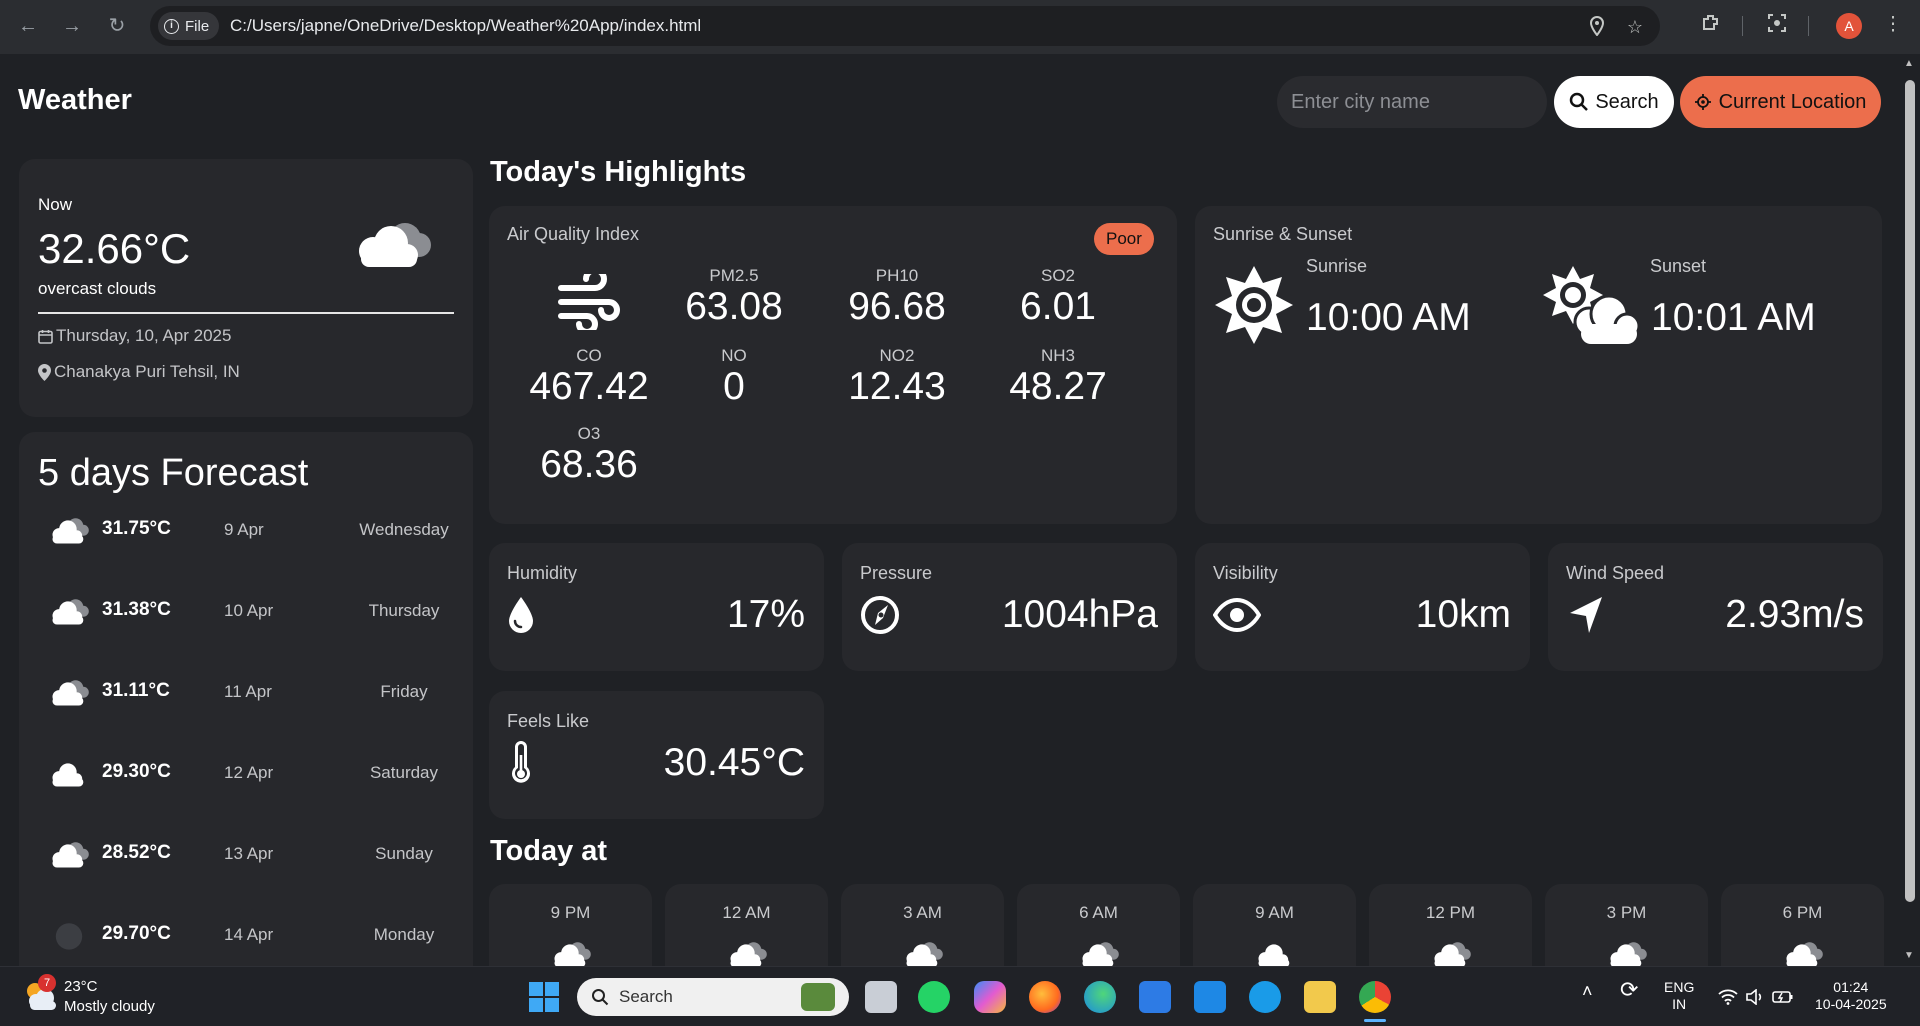 This screenshot has width=1920, height=1026. Describe the element at coordinates (1711, 25) in the screenshot. I see `extensions-icon` at that location.